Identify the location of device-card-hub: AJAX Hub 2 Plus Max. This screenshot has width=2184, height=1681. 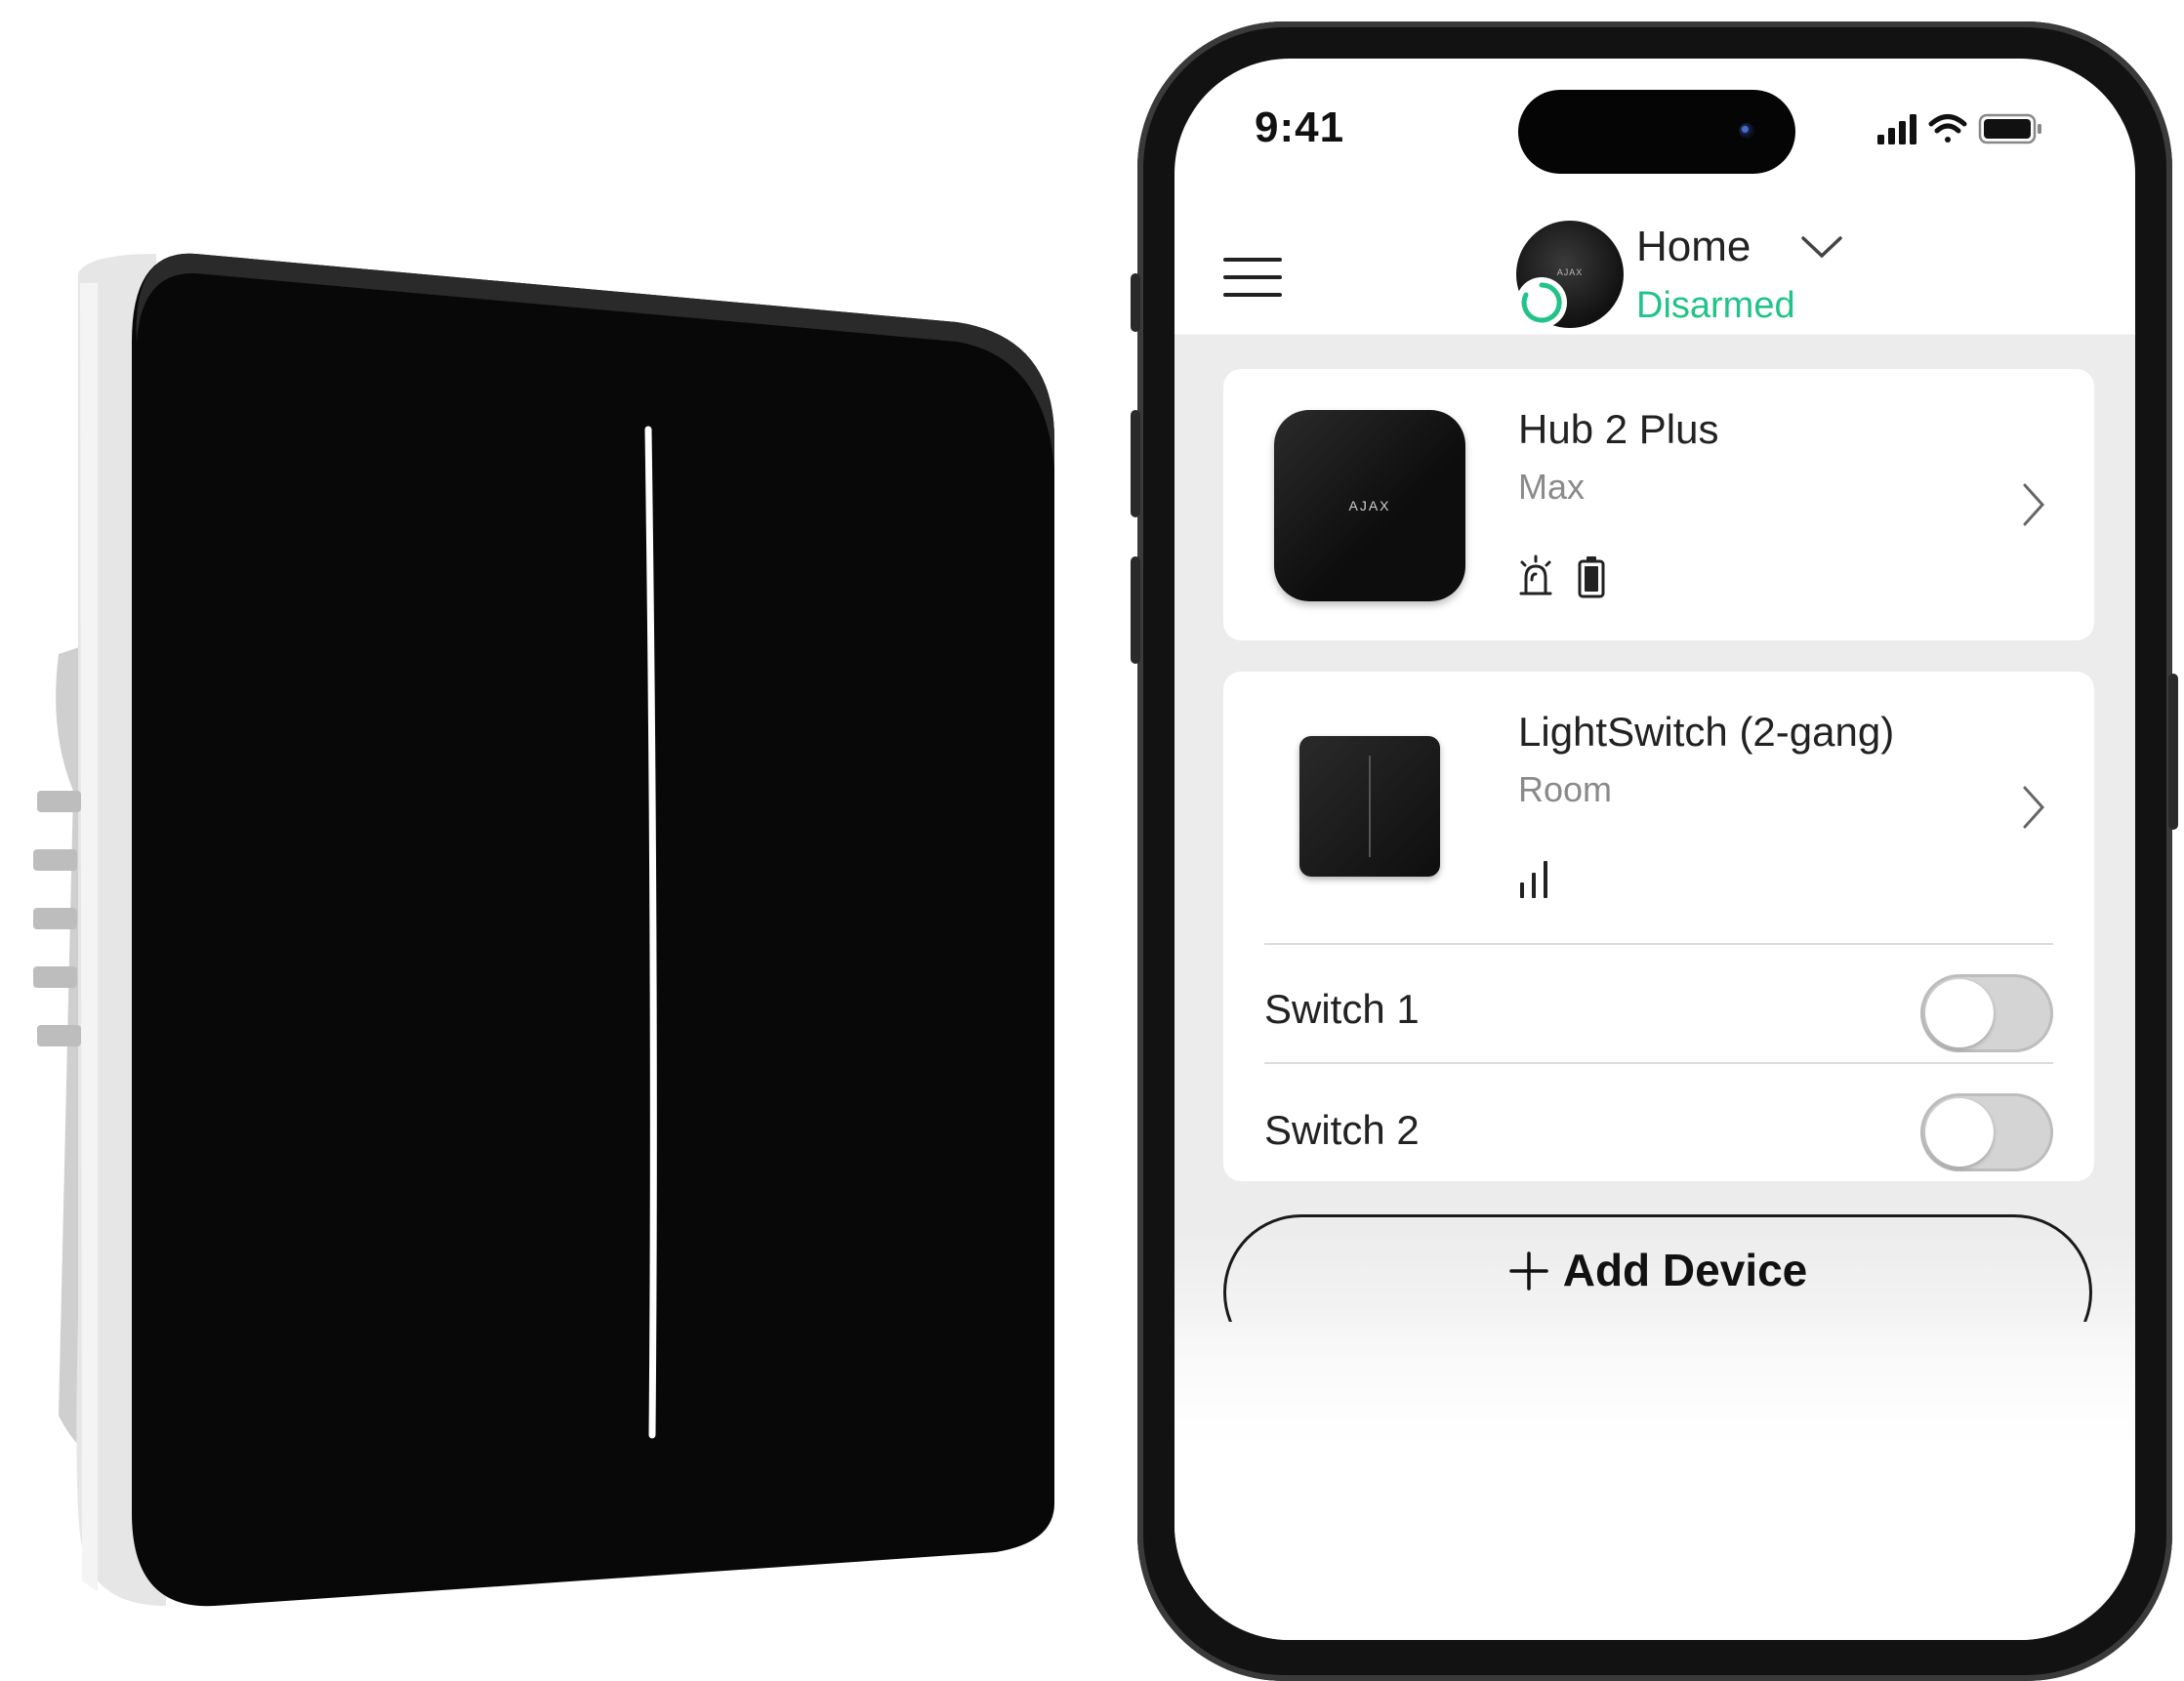
(1658, 505).